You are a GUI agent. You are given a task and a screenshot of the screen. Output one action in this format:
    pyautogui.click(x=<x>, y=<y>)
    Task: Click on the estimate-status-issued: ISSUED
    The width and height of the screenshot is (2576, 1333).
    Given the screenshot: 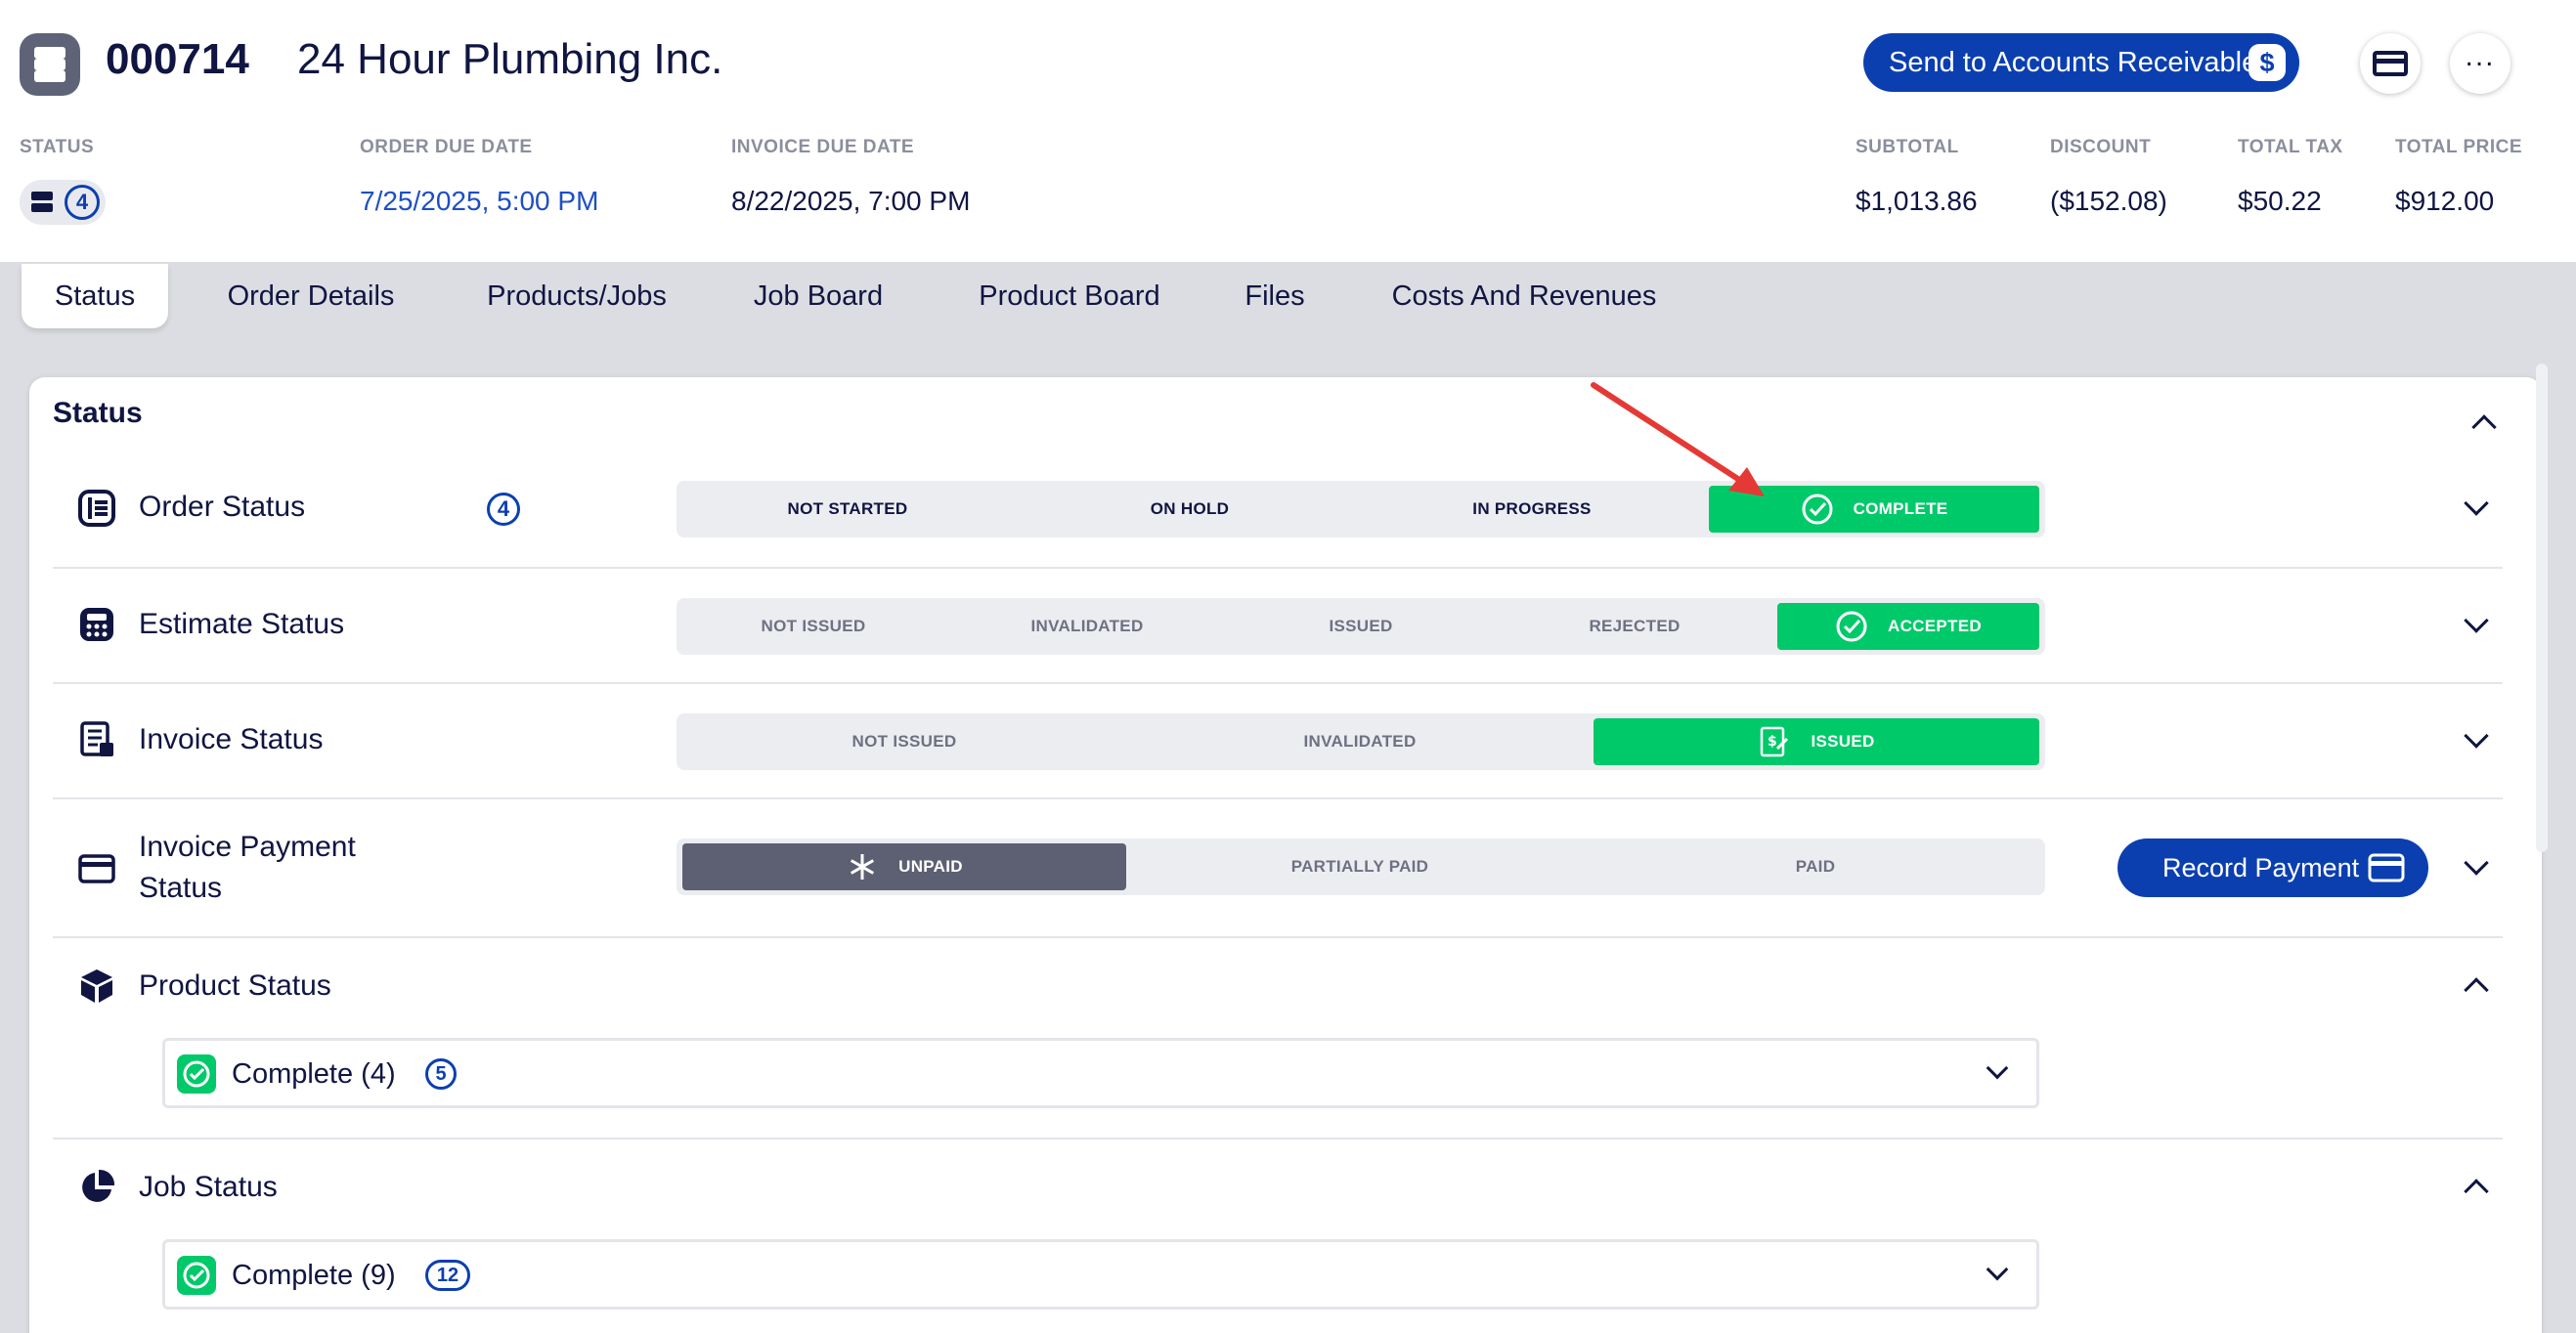 What is the action you would take?
    pyautogui.click(x=1361, y=626)
    